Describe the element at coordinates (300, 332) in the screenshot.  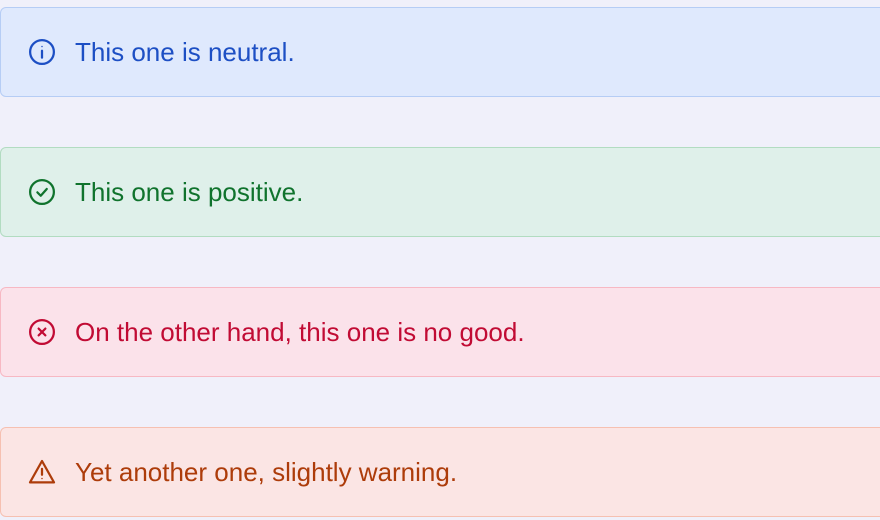
I see `alert-negative-text: On the other hand, this one is no good.` at that location.